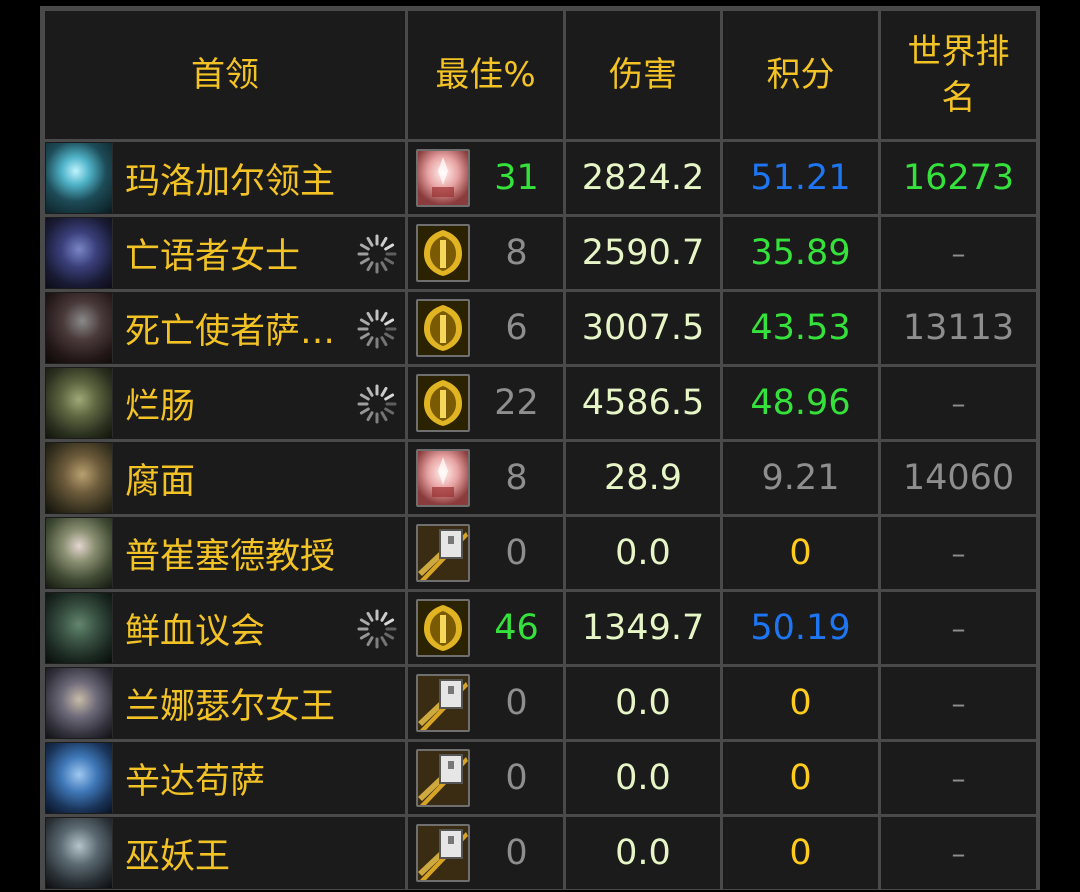 Image resolution: width=1080 pixels, height=892 pixels. I want to click on best-percent-cell: 22, so click(485, 403).